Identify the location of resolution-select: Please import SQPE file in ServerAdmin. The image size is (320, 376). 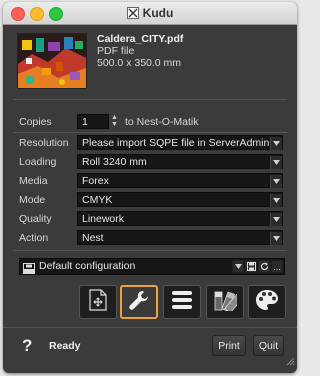
(180, 142).